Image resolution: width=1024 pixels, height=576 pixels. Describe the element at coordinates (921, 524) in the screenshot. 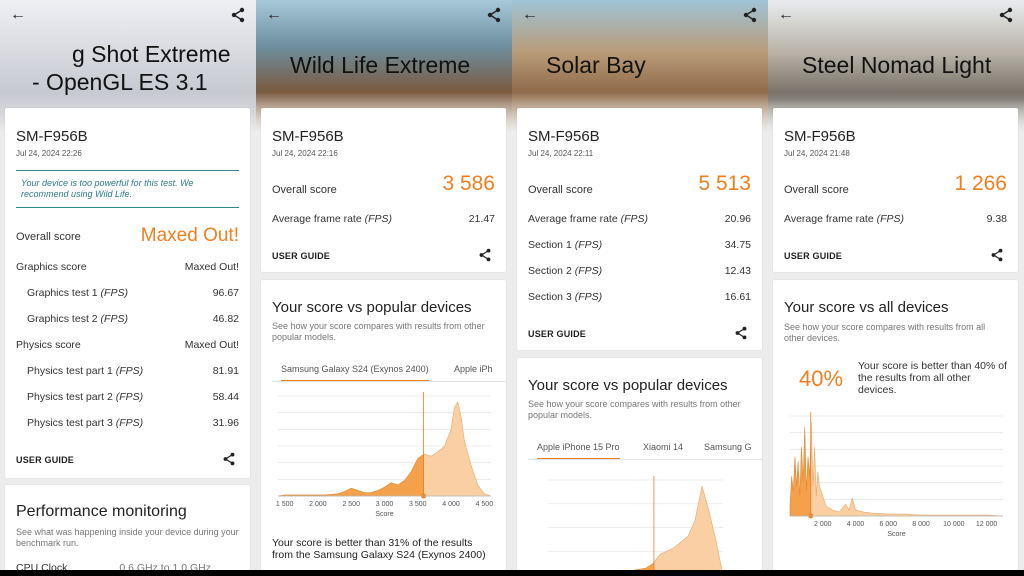

I see `x-tick-label: 8 000` at that location.